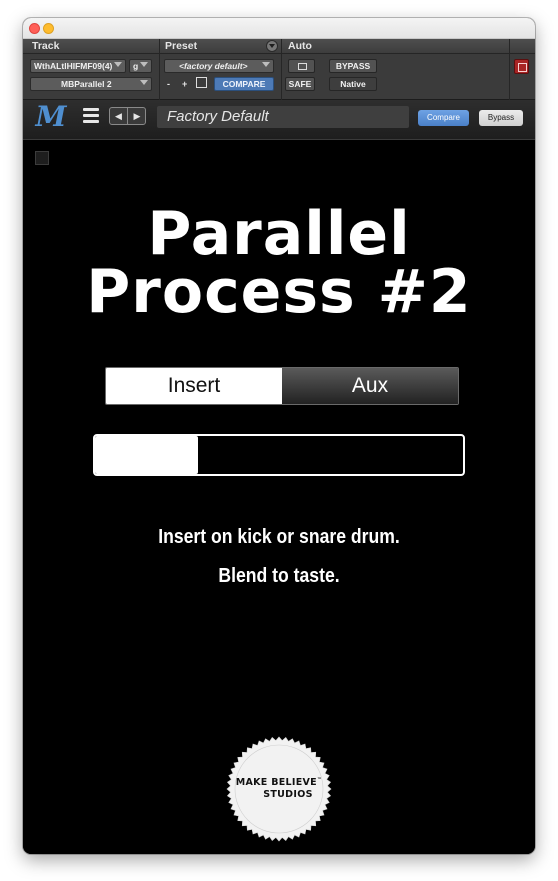  I want to click on preset-name-display: Factory Default, so click(283, 117).